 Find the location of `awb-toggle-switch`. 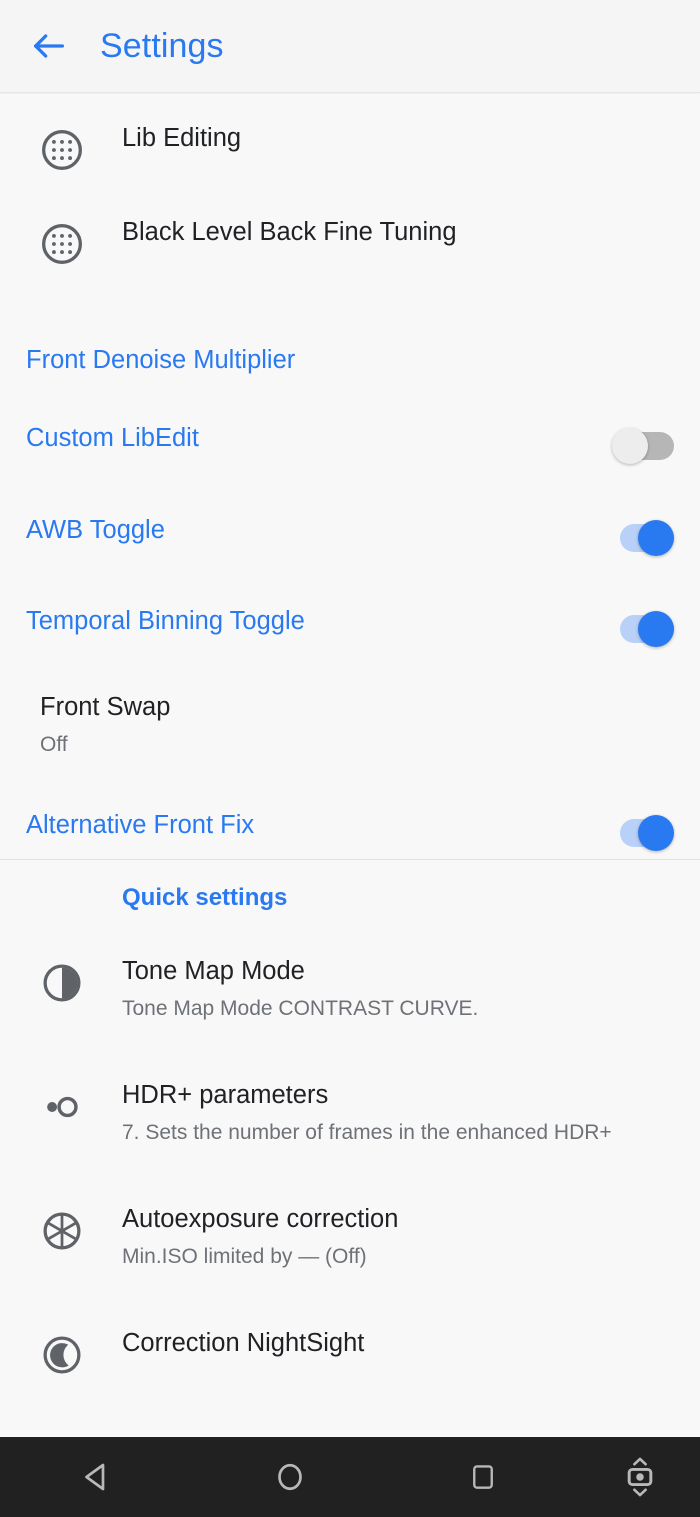

awb-toggle-switch is located at coordinates (643, 538).